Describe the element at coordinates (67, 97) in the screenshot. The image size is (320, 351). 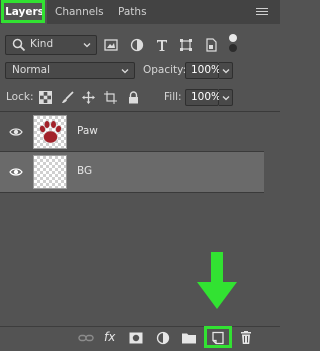
I see `lock-image-pixels-icon` at that location.